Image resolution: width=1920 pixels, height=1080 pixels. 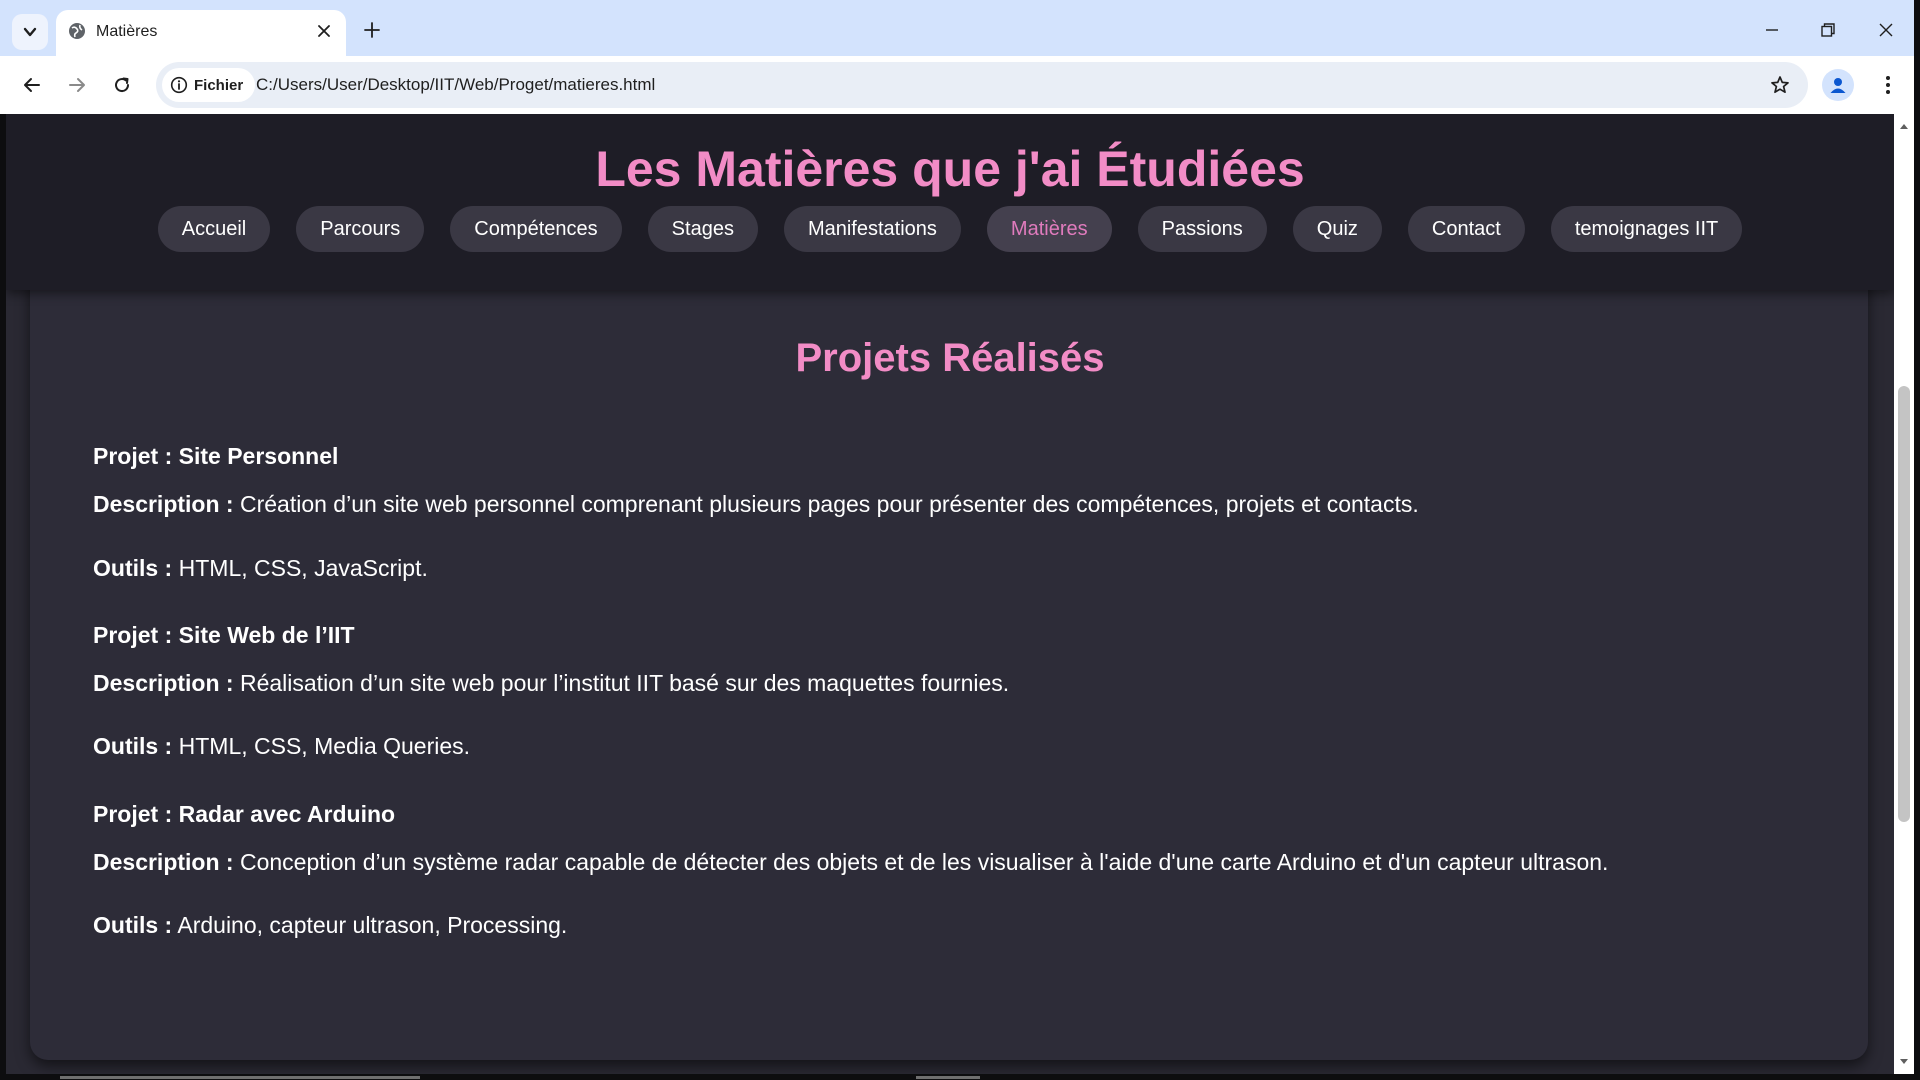 I want to click on scroll-up-button, so click(x=1904, y=126).